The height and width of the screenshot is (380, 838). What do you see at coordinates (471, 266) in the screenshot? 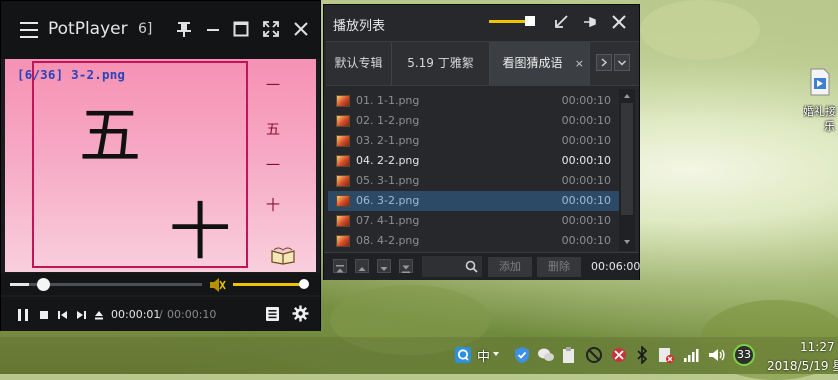
I see `search-icon` at bounding box center [471, 266].